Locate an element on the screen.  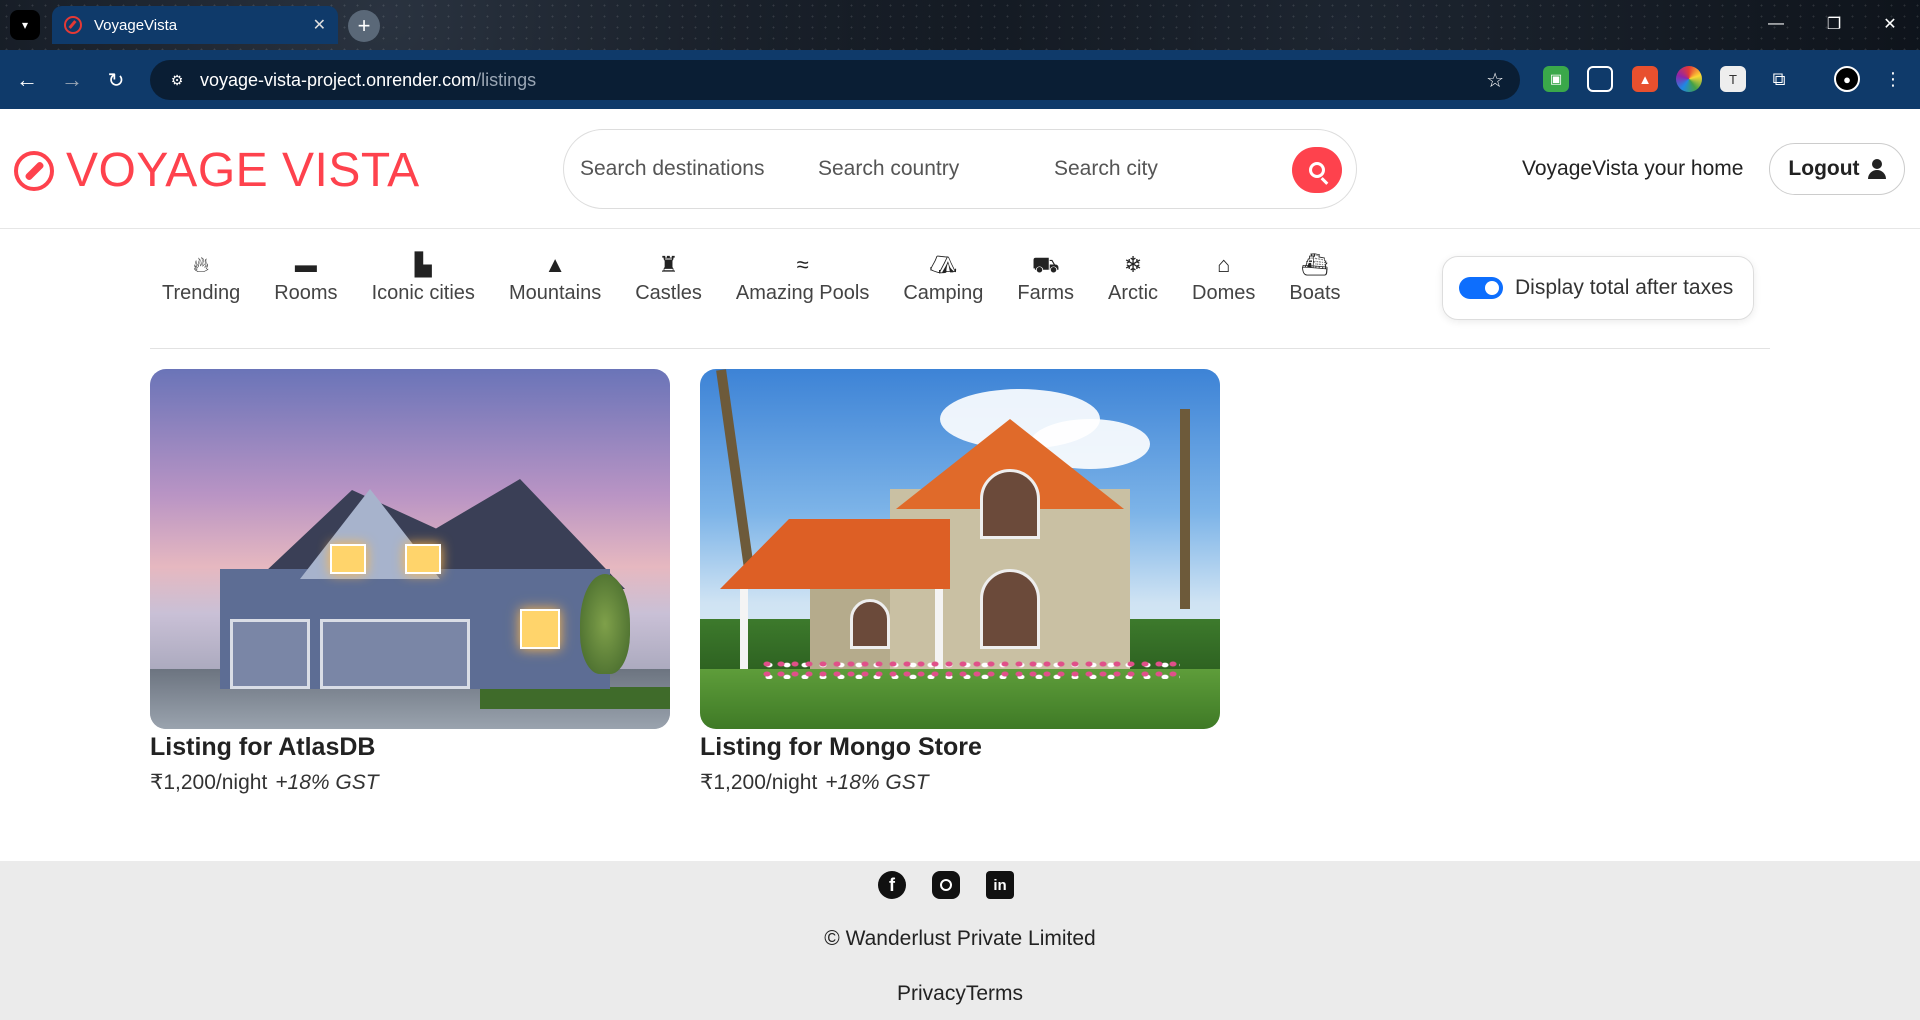
minimize-button: — is located at coordinates (1776, 24).